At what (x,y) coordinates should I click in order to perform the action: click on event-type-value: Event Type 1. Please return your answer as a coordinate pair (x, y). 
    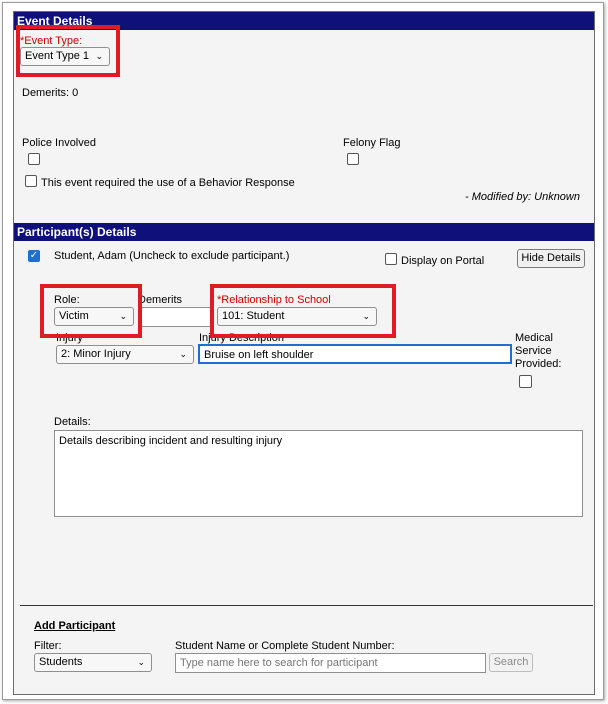
    Looking at the image, I should click on (57, 56).